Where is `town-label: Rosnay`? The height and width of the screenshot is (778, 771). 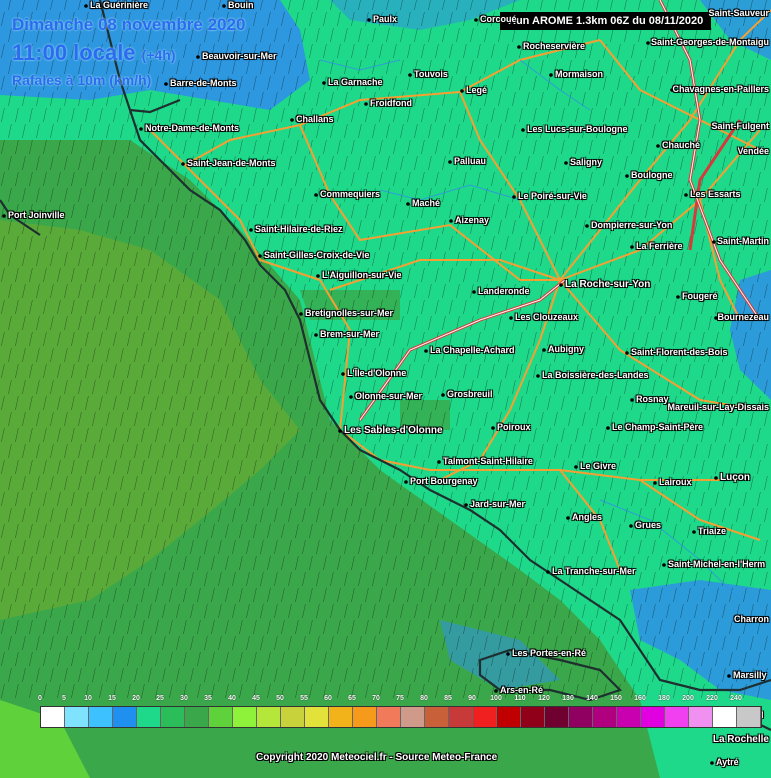 town-label: Rosnay is located at coordinates (652, 399).